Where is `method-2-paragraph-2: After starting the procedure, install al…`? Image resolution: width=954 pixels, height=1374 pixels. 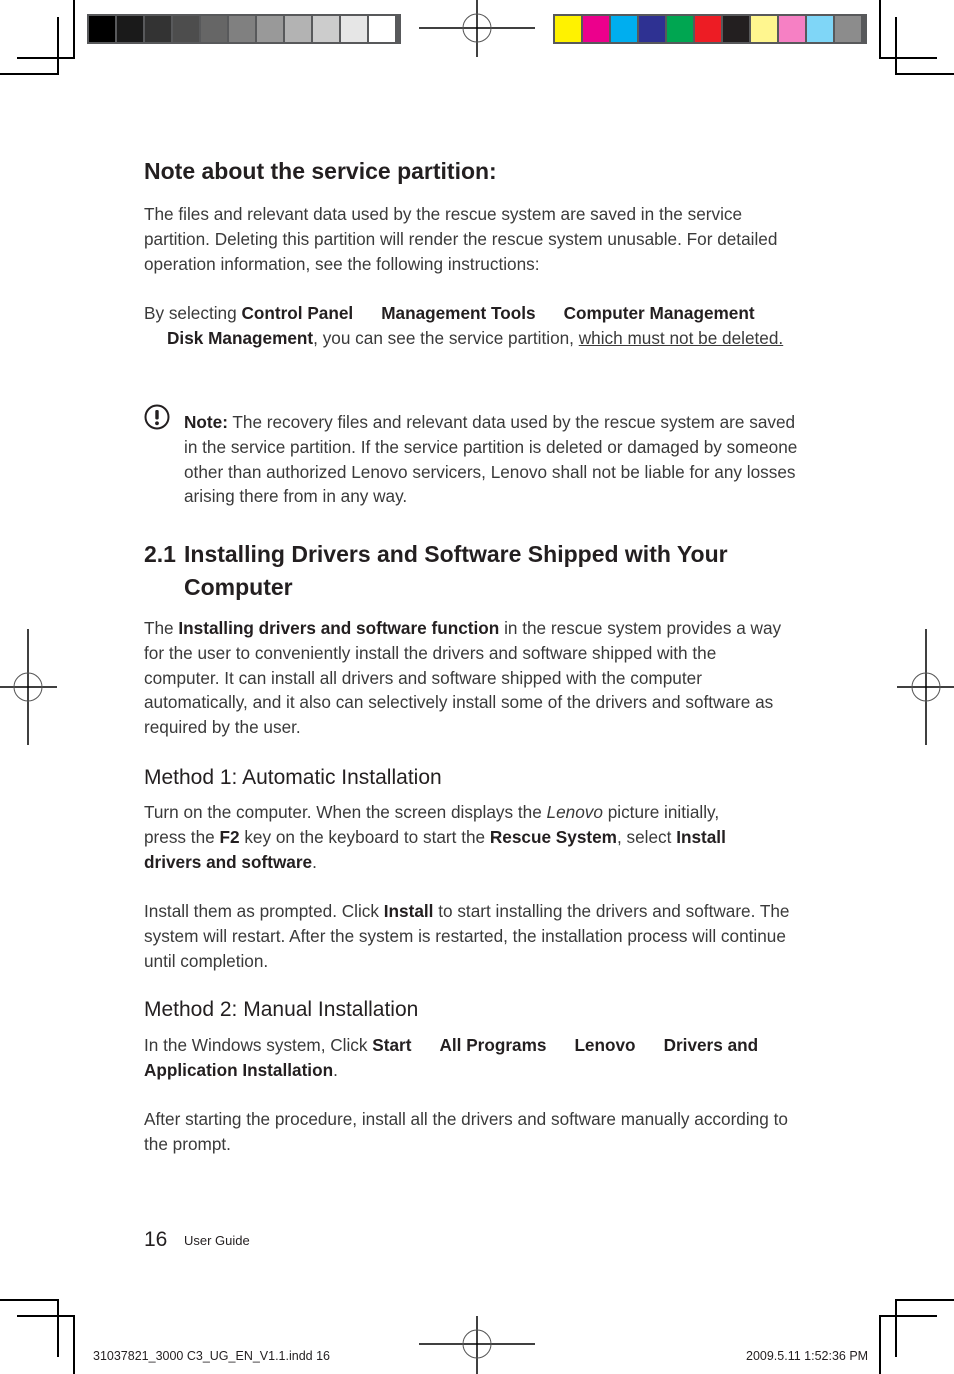 method-2-paragraph-2: After starting the procedure, install al… is located at coordinates (466, 1132).